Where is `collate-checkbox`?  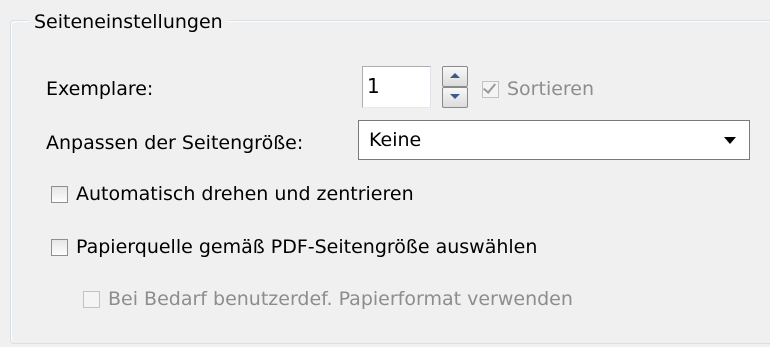
collate-checkbox is located at coordinates (490, 89).